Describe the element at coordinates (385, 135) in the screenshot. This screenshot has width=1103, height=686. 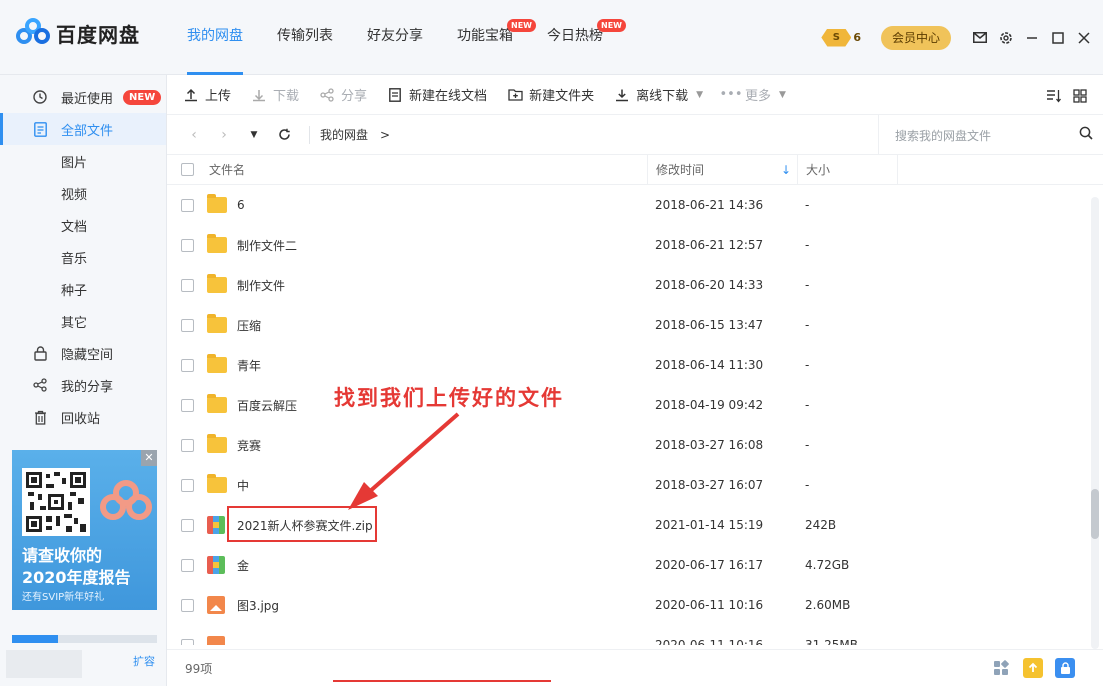
I see `breadcrumb-arrow: >` at that location.